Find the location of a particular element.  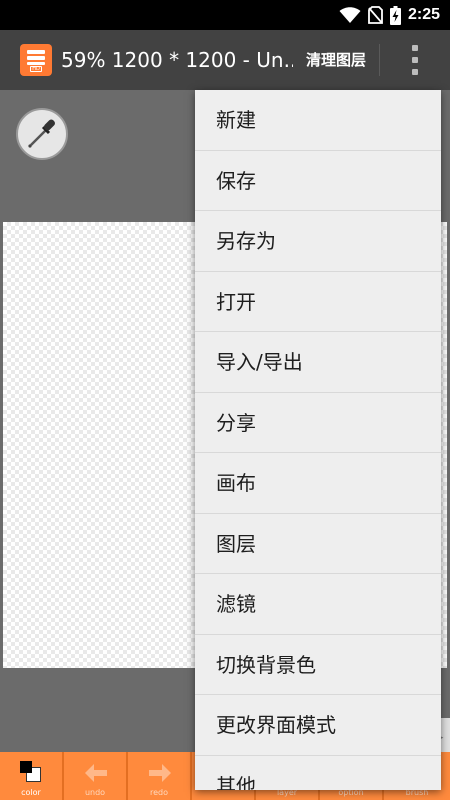

logo-hd-badge: HD is located at coordinates (36, 69).